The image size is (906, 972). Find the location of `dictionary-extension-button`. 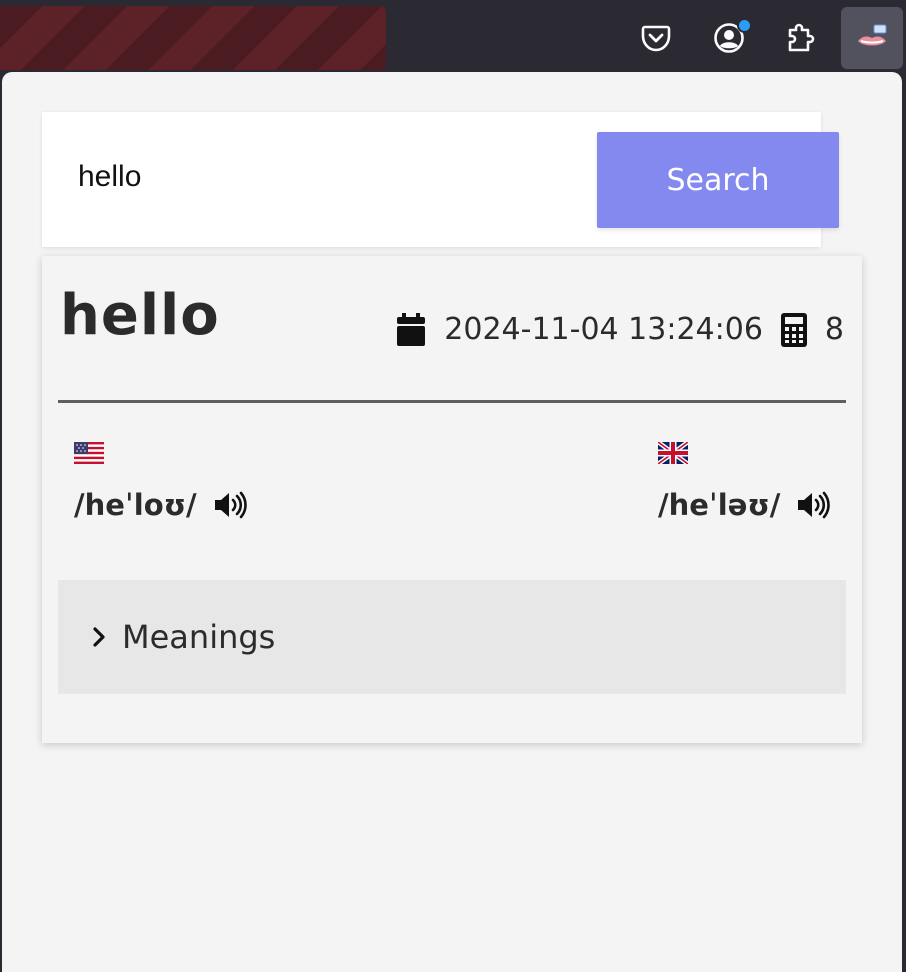

dictionary-extension-button is located at coordinates (872, 38).